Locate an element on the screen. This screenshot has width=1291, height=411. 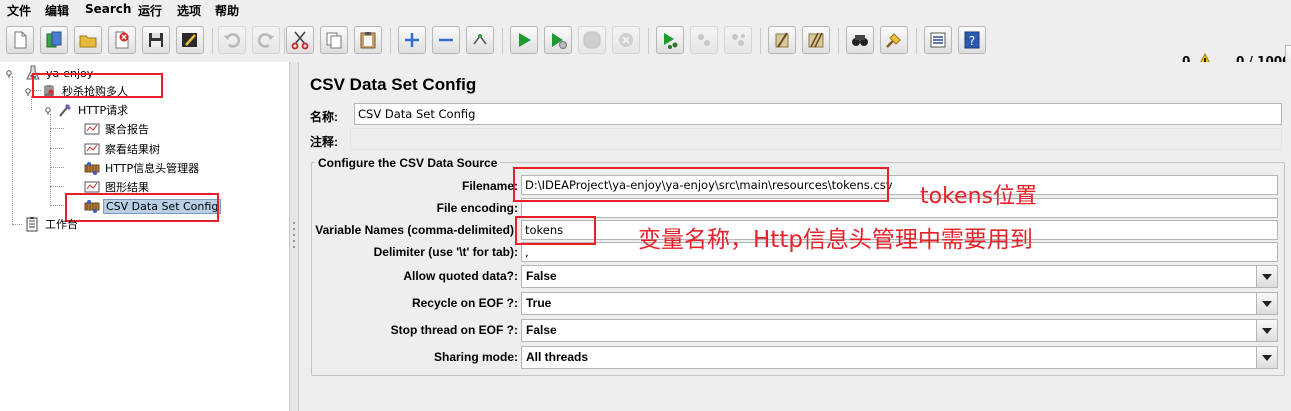
copy-button is located at coordinates (334, 40).